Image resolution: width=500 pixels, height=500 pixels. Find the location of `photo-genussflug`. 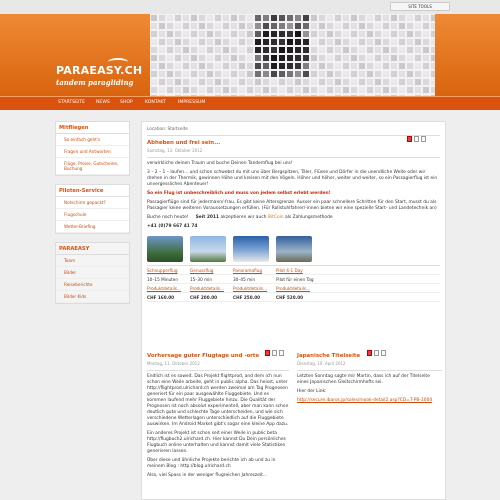

photo-genussflug is located at coordinates (208, 249).